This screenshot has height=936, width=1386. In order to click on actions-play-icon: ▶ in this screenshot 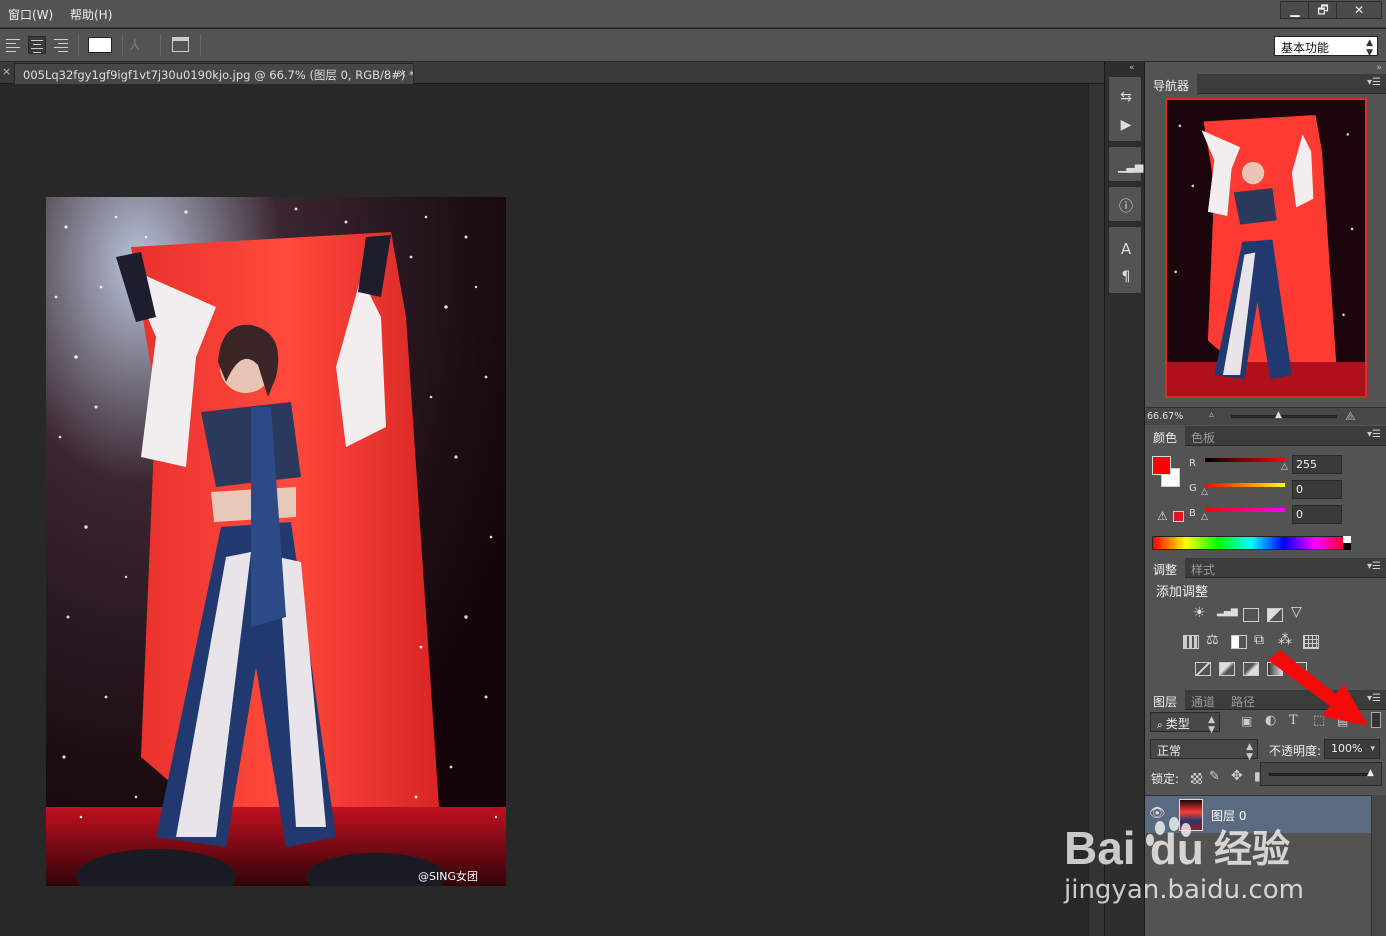, I will do `click(1126, 125)`.